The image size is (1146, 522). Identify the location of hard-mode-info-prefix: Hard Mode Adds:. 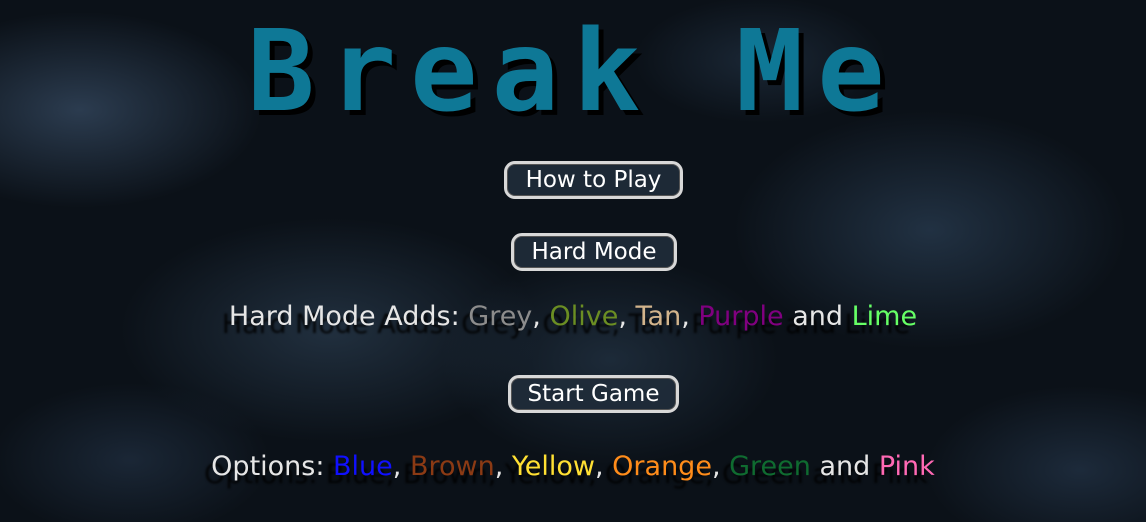
(348, 316).